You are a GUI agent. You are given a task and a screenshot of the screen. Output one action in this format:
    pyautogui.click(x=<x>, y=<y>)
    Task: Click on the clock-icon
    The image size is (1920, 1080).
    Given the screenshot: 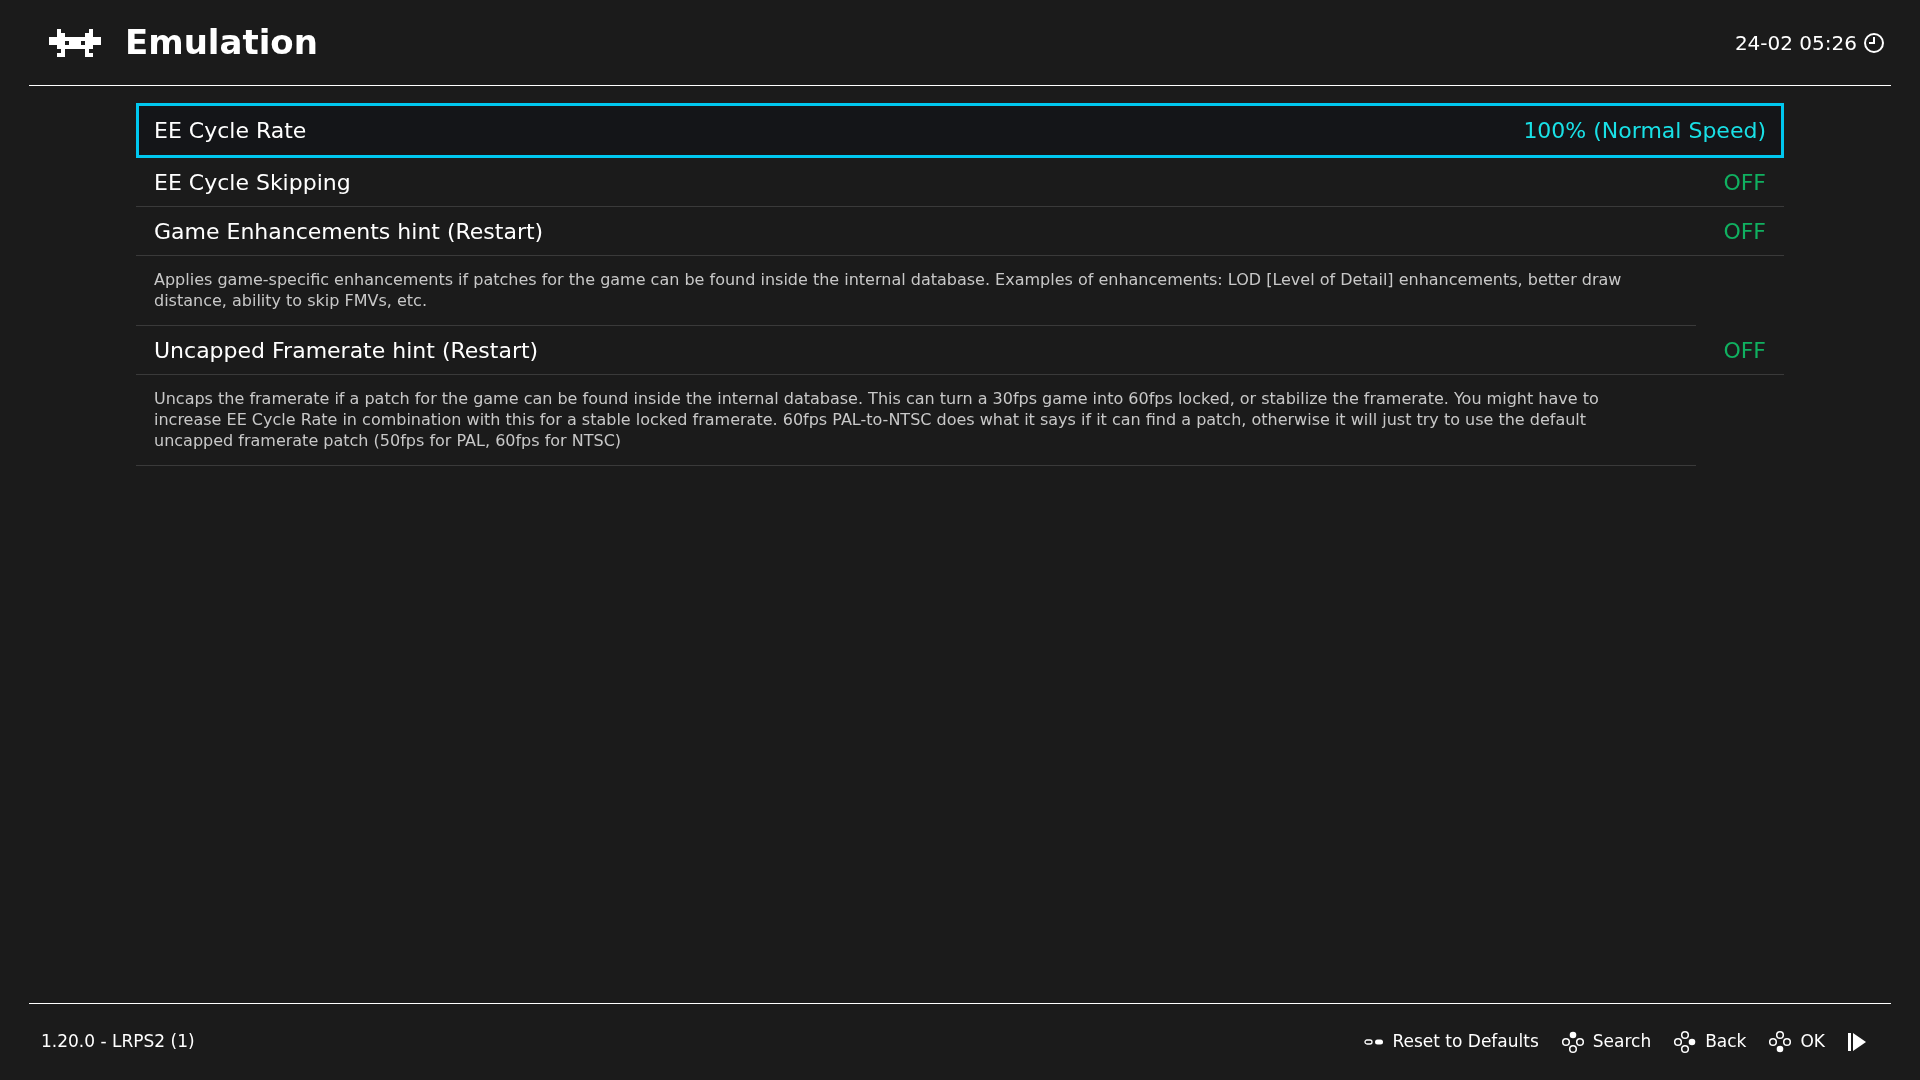 What is the action you would take?
    pyautogui.click(x=1874, y=42)
    